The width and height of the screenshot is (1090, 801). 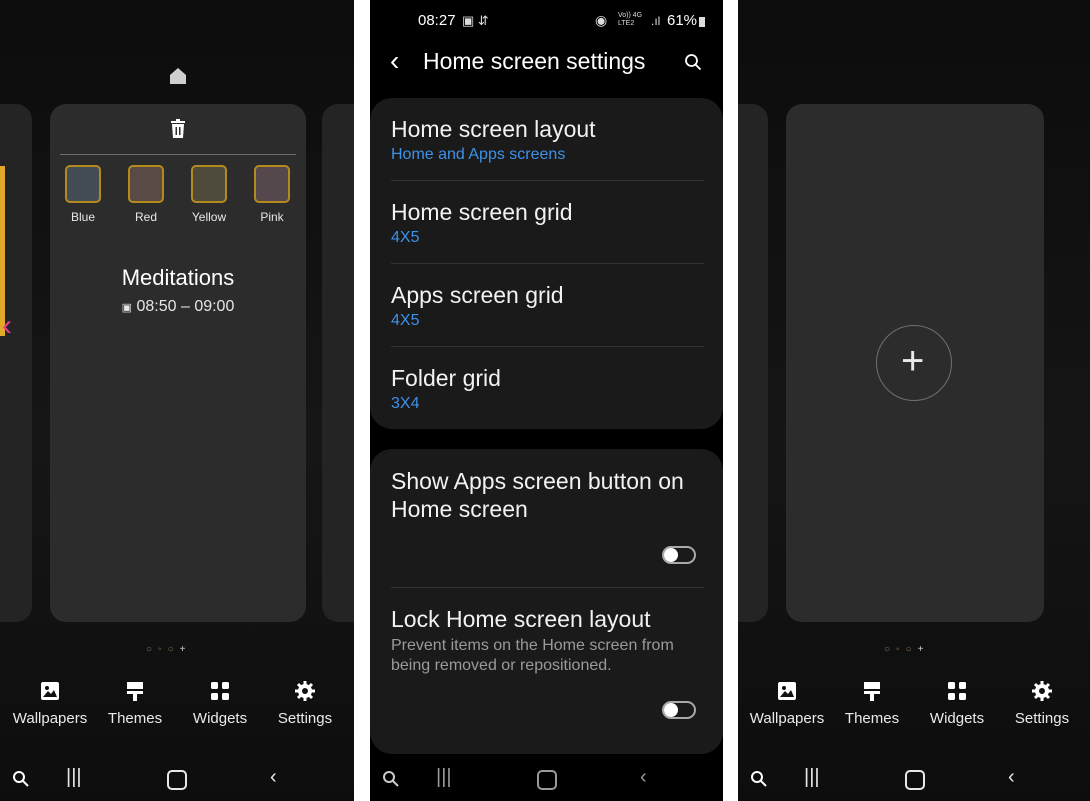 I want to click on lock-layout-title: Lock Home screen layout, so click(x=521, y=619).